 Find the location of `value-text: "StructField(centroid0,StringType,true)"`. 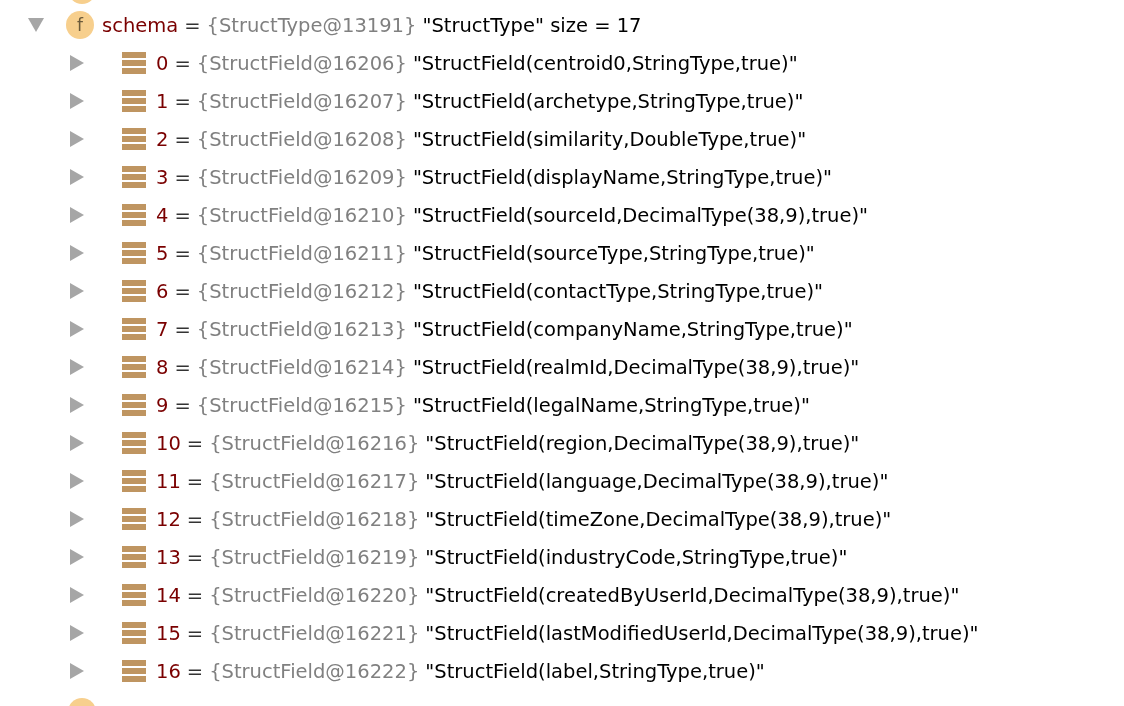

value-text: "StructField(centroid0,StringType,true)" is located at coordinates (605, 63).